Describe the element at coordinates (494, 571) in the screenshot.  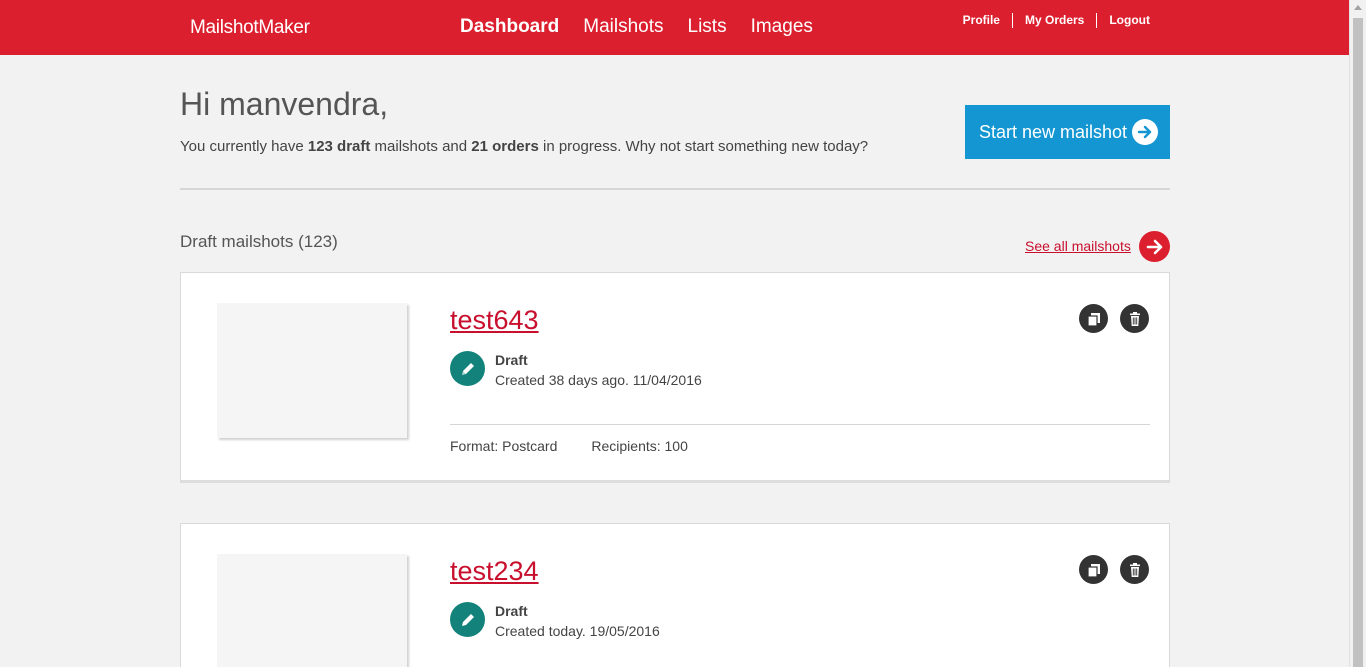
I see `mailshot-title-link: test234` at that location.